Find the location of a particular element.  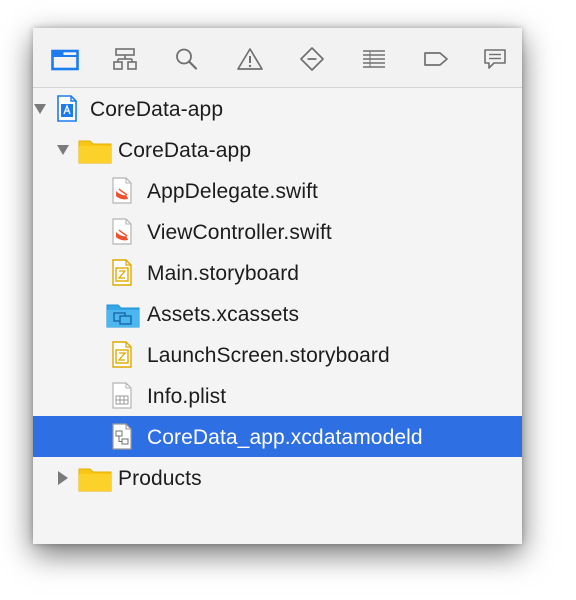

find-navigator-icon is located at coordinates (187, 59).